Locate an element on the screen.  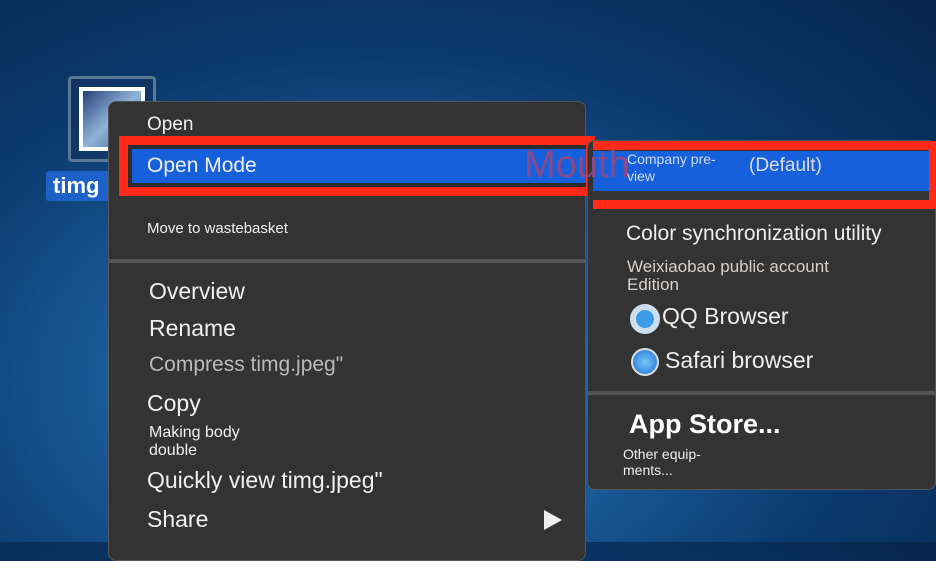
safari-icon is located at coordinates (645, 362).